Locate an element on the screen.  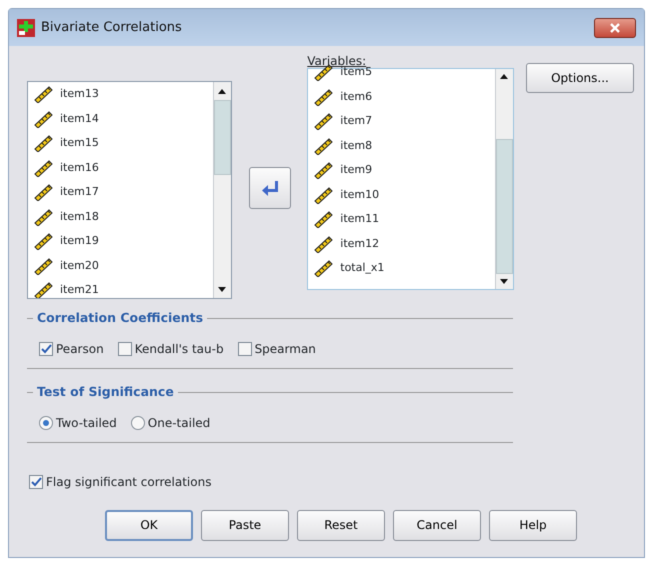
dialog-button: OK is located at coordinates (149, 525).